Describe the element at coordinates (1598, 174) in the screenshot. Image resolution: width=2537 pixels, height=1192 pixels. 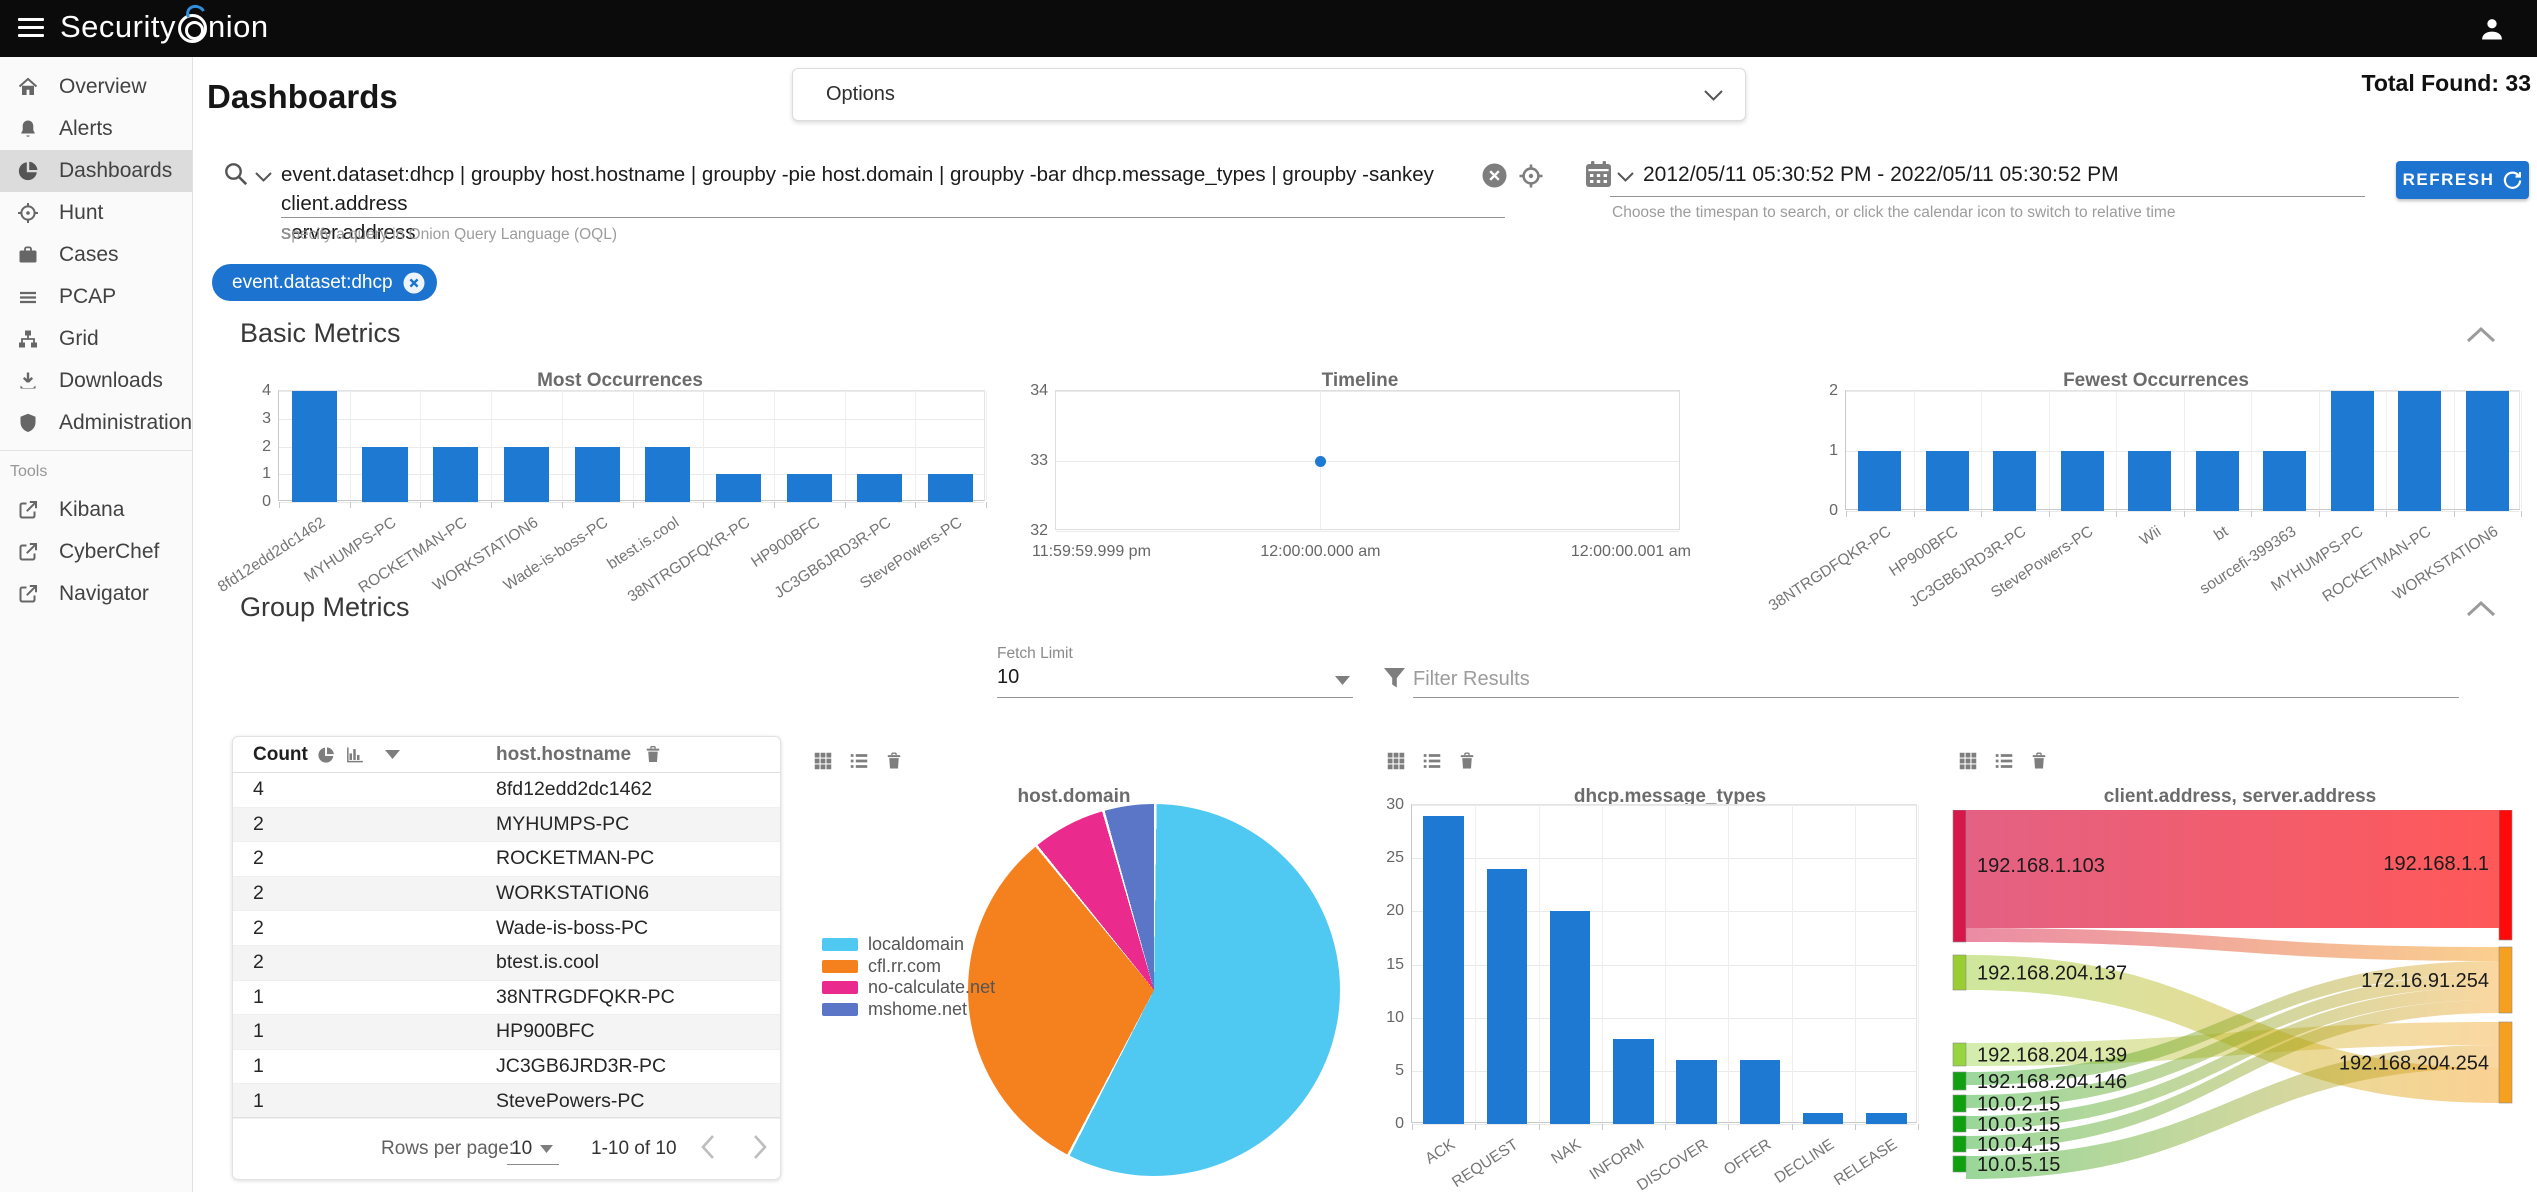
I see `calendar-icon` at that location.